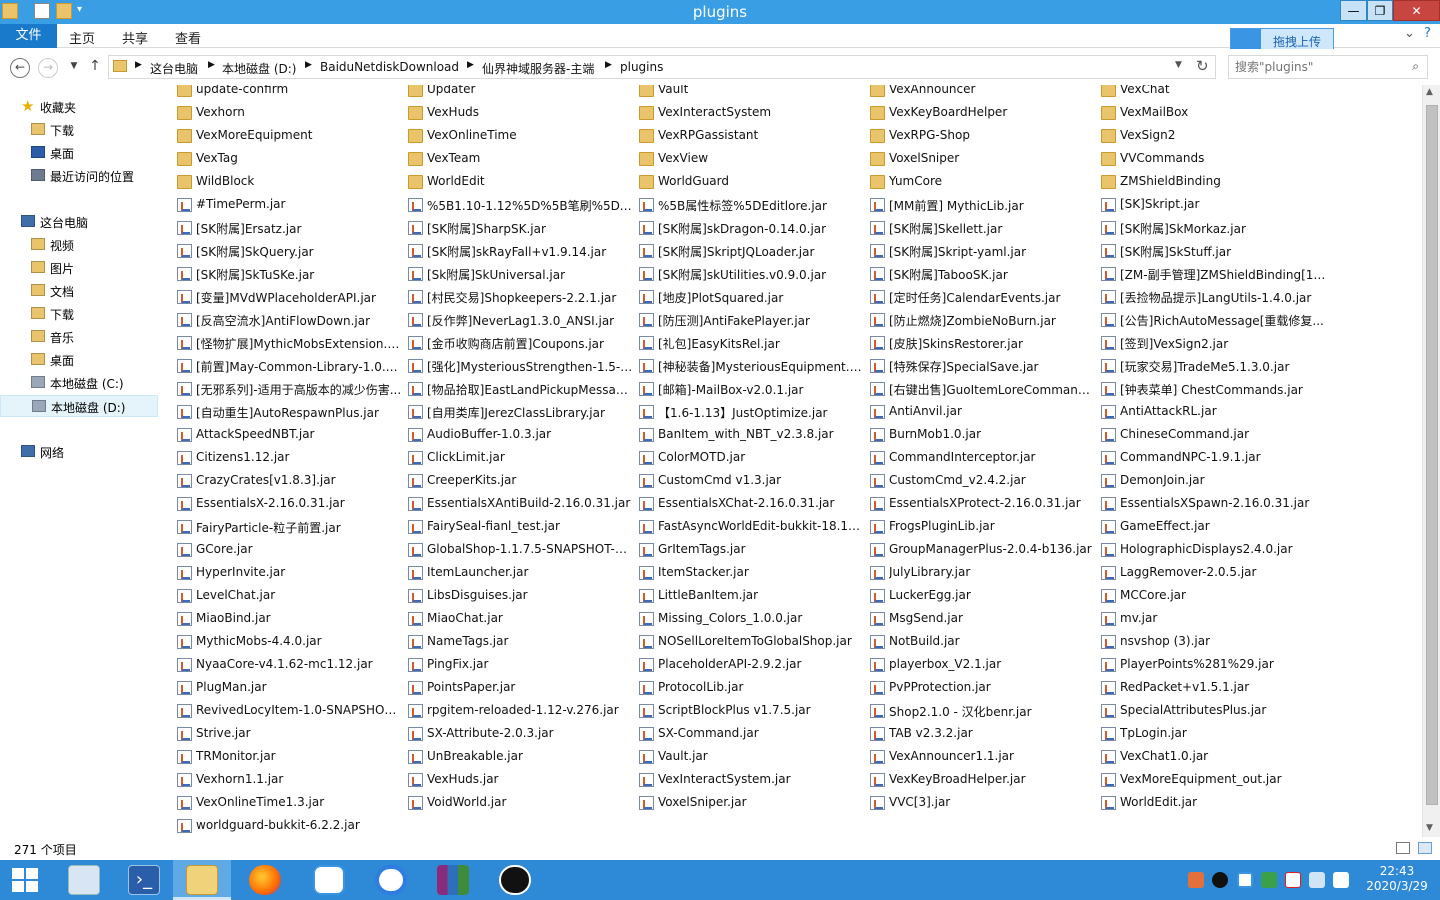 This screenshot has height=900, width=1440. Describe the element at coordinates (1213, 182) in the screenshot. I see `folder-item: ZMShieldBinding` at that location.